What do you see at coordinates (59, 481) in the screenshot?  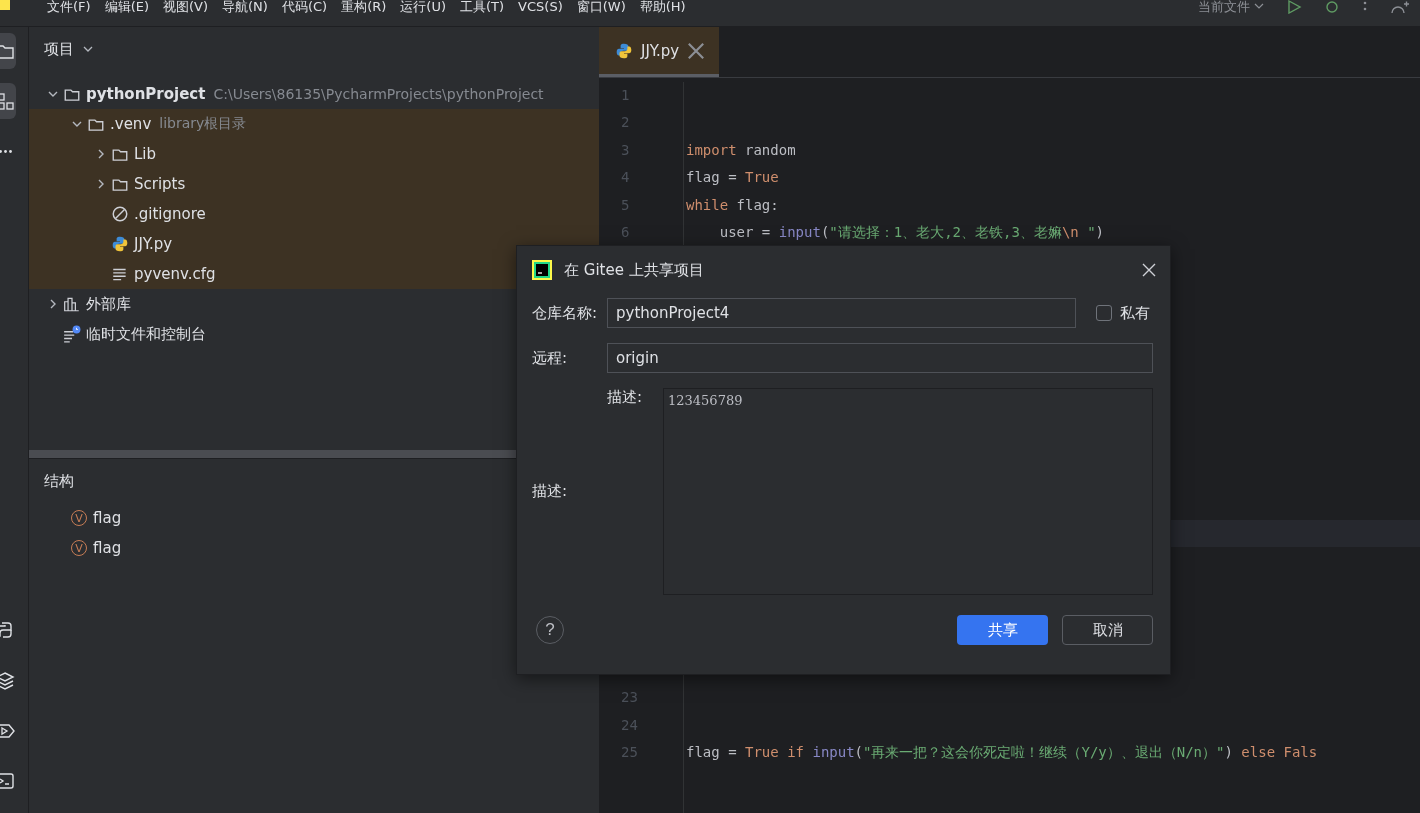 I see `panel-title: 结构` at bounding box center [59, 481].